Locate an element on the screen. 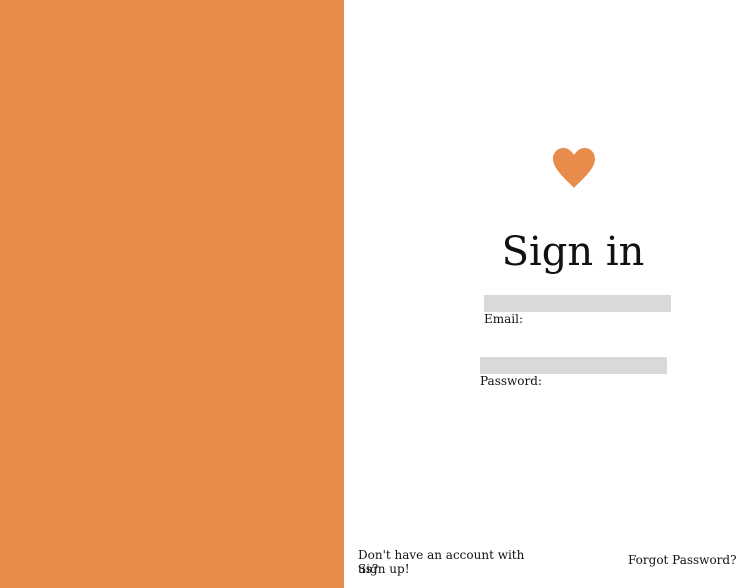  email-field is located at coordinates (577, 303).